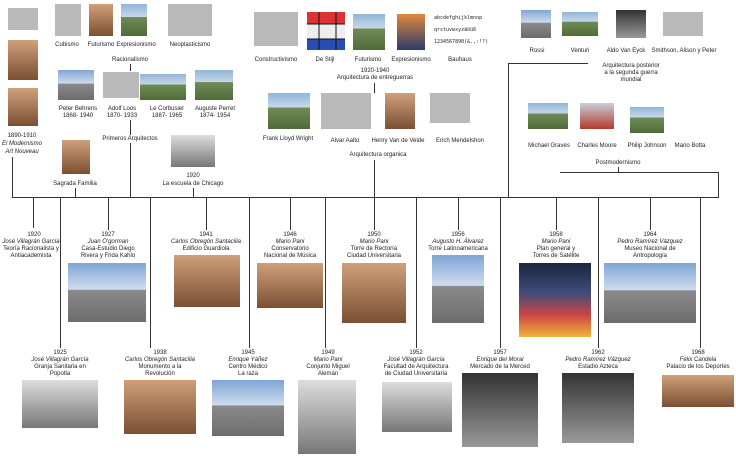  Describe the element at coordinates (160, 367) in the screenshot. I see `lower-1938-line2: Monumento a la` at that location.